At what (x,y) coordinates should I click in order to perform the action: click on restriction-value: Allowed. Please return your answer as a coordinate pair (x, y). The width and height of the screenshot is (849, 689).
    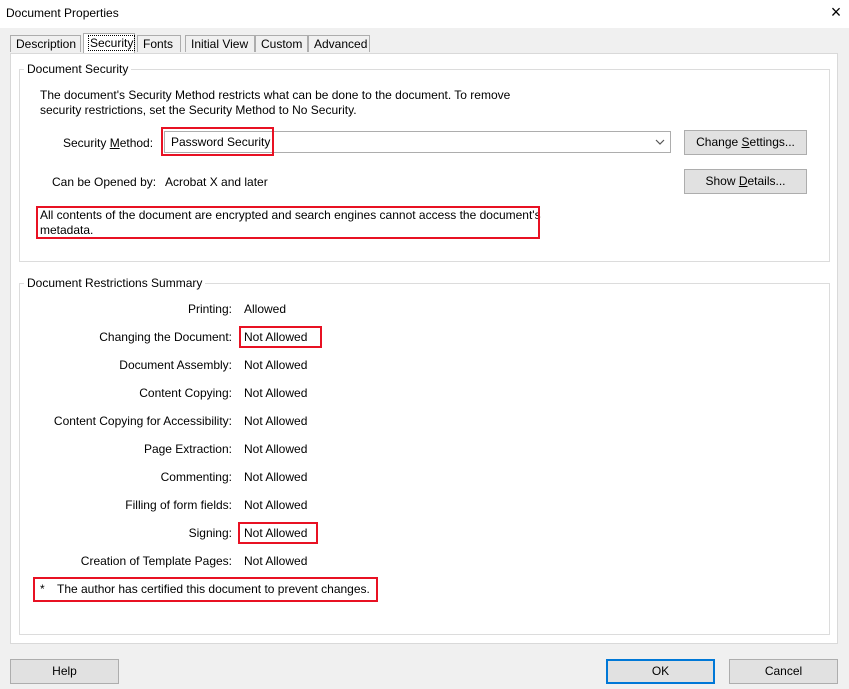
    Looking at the image, I should click on (265, 309).